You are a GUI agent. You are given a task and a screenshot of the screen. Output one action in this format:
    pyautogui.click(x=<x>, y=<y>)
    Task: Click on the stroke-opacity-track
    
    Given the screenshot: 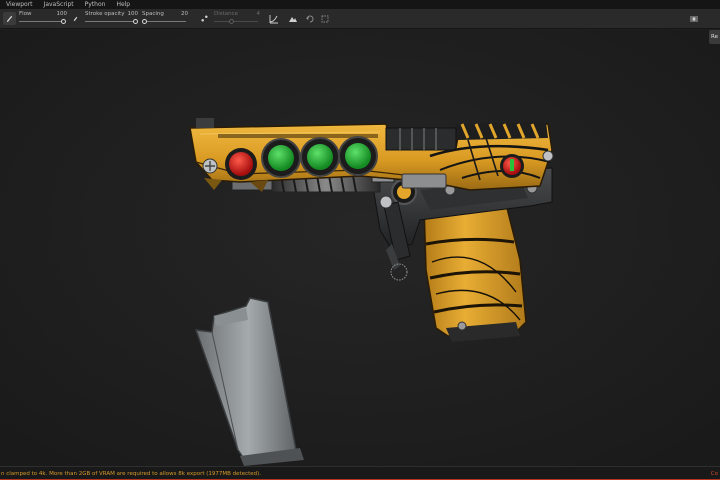 What is the action you would take?
    pyautogui.click(x=110, y=21)
    